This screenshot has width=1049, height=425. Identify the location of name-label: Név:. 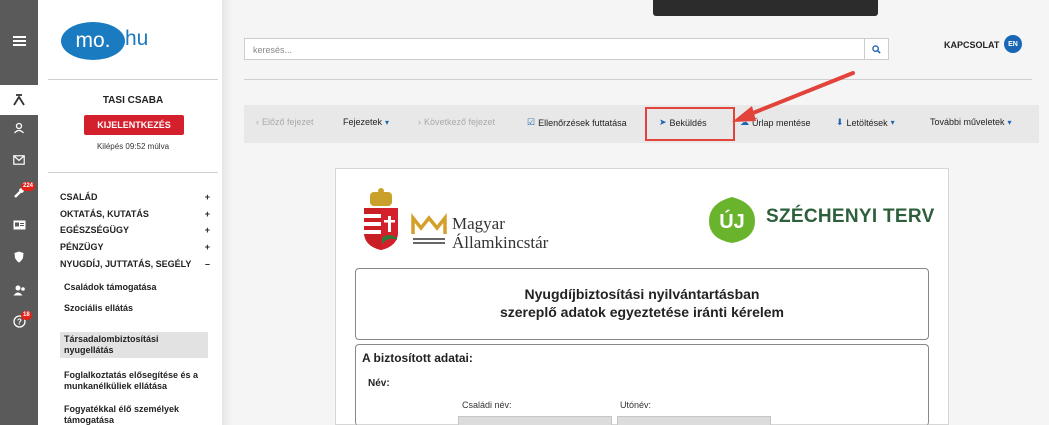
(379, 383).